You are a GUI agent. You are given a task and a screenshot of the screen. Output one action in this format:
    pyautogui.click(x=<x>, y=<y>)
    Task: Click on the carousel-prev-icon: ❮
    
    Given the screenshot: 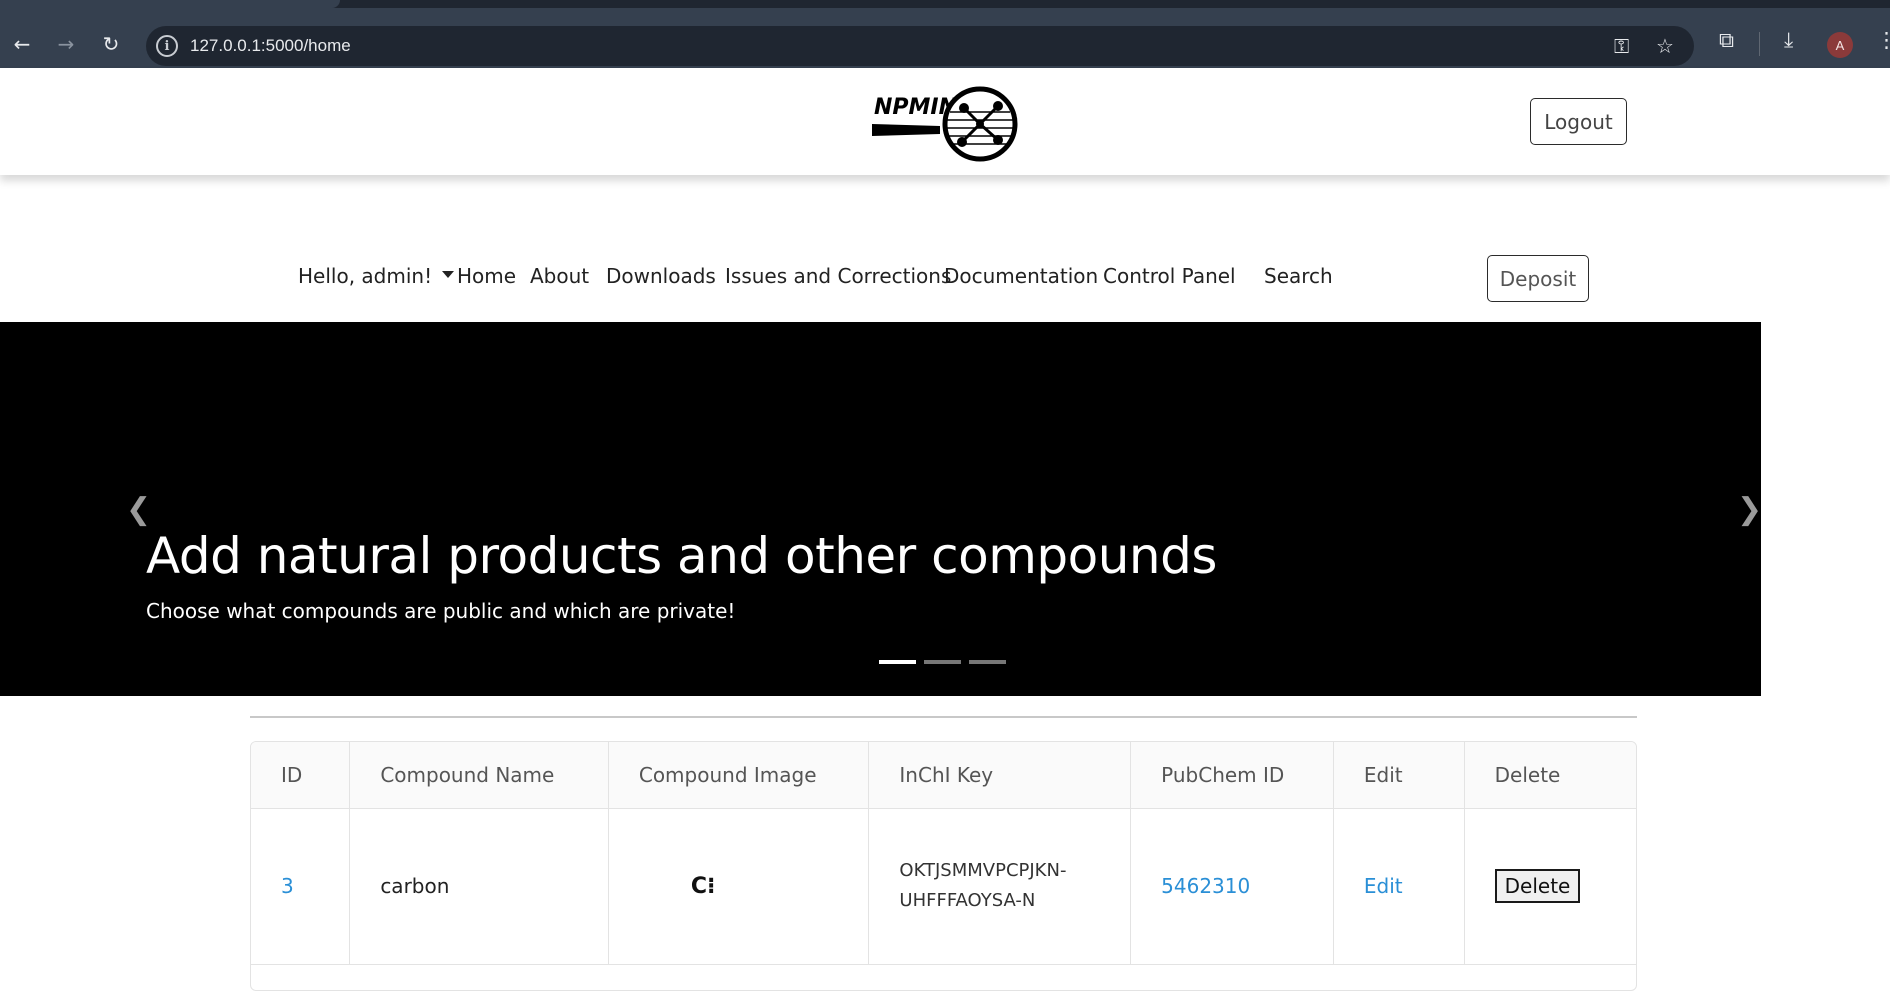 What is the action you would take?
    pyautogui.click(x=138, y=509)
    